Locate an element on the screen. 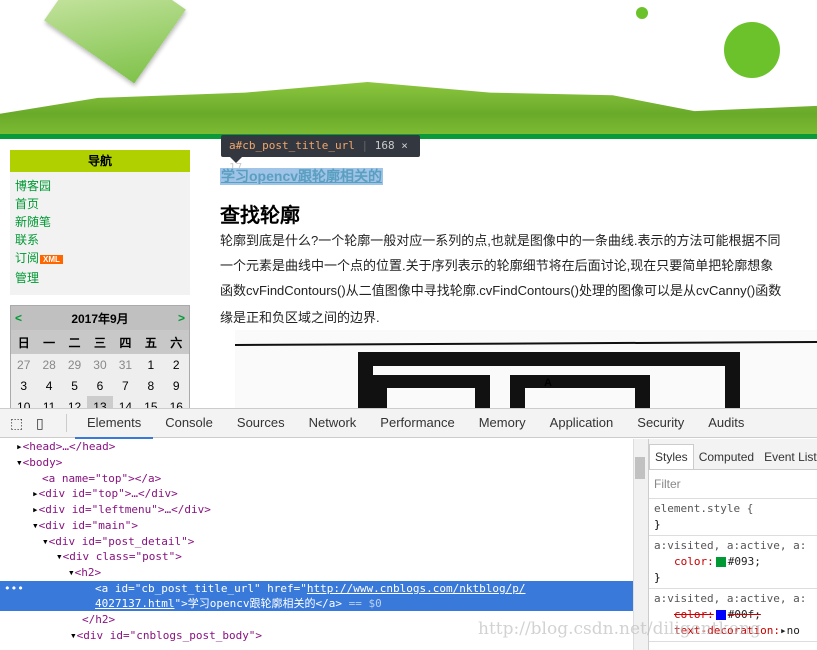  nav-link-subscribe: 订阅 XML is located at coordinates (100, 259).